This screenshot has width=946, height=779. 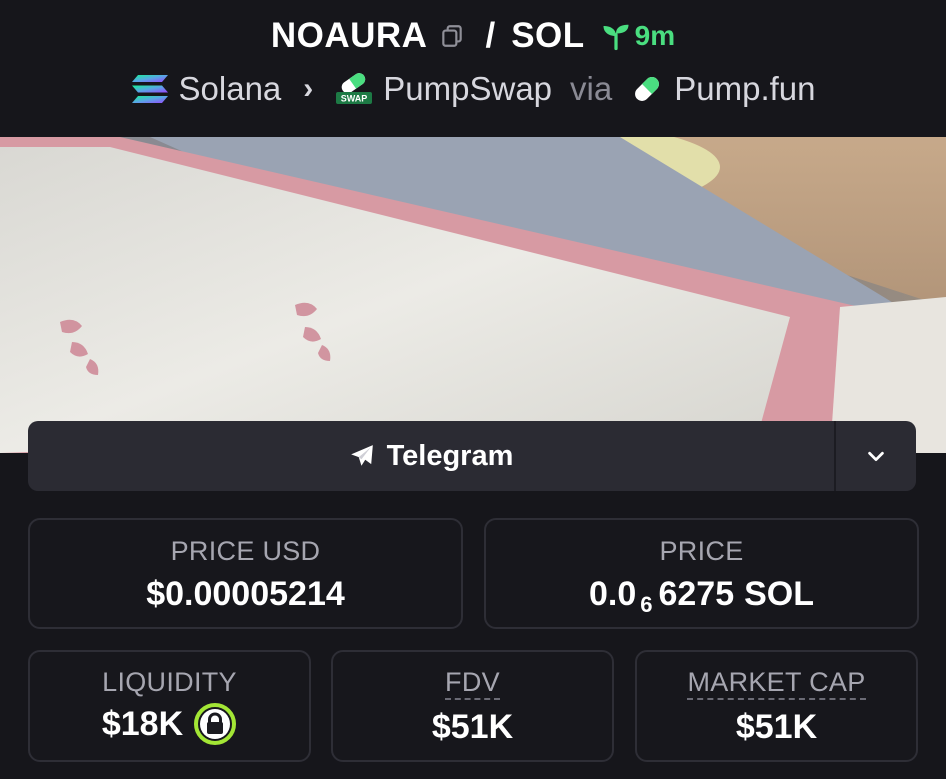 I want to click on liquidity-value-row: $18K, so click(x=169, y=724).